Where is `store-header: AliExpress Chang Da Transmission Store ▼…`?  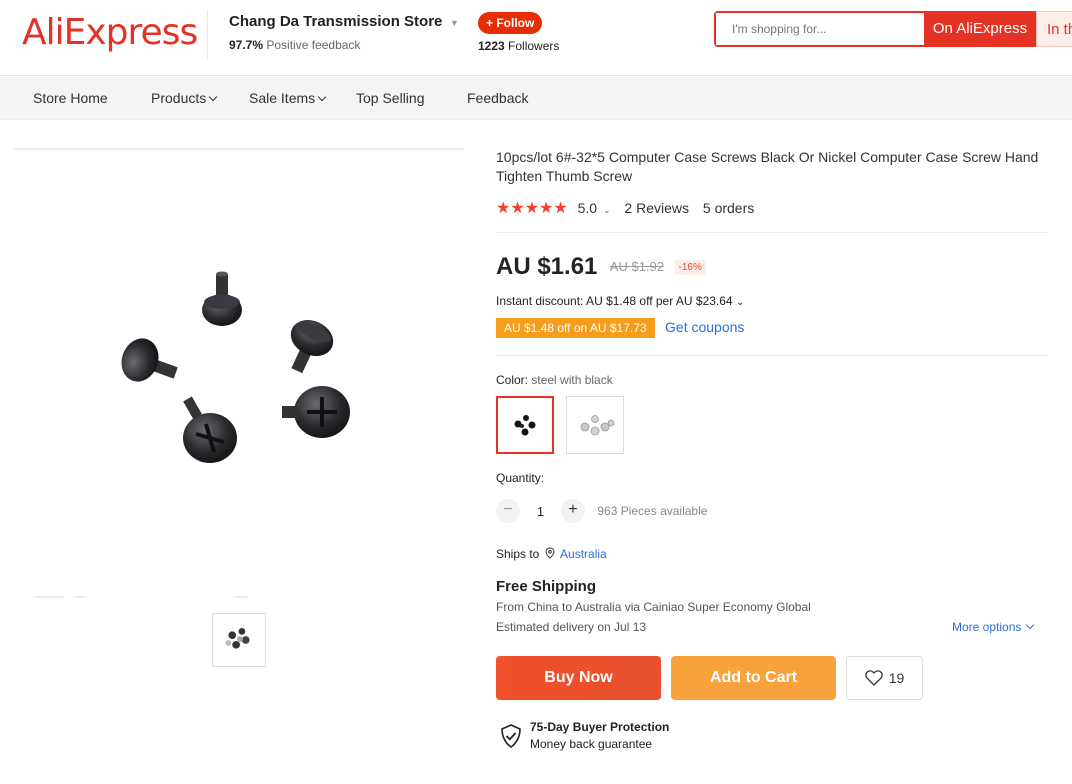 store-header: AliExpress Chang Da Transmission Store ▼… is located at coordinates (536, 38).